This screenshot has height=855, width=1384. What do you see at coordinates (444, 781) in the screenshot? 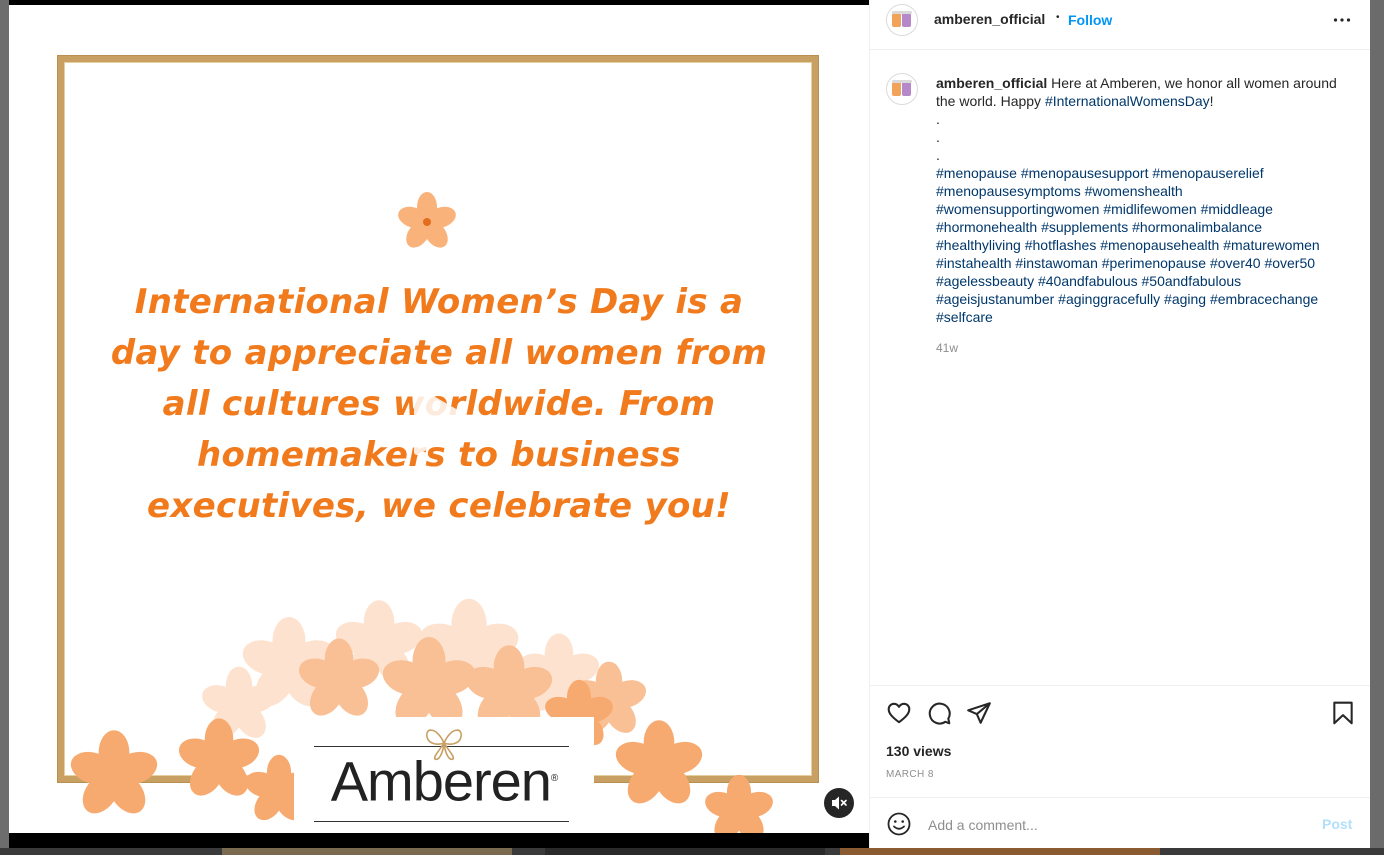
I see `logo-wordmark: Amberen®` at bounding box center [444, 781].